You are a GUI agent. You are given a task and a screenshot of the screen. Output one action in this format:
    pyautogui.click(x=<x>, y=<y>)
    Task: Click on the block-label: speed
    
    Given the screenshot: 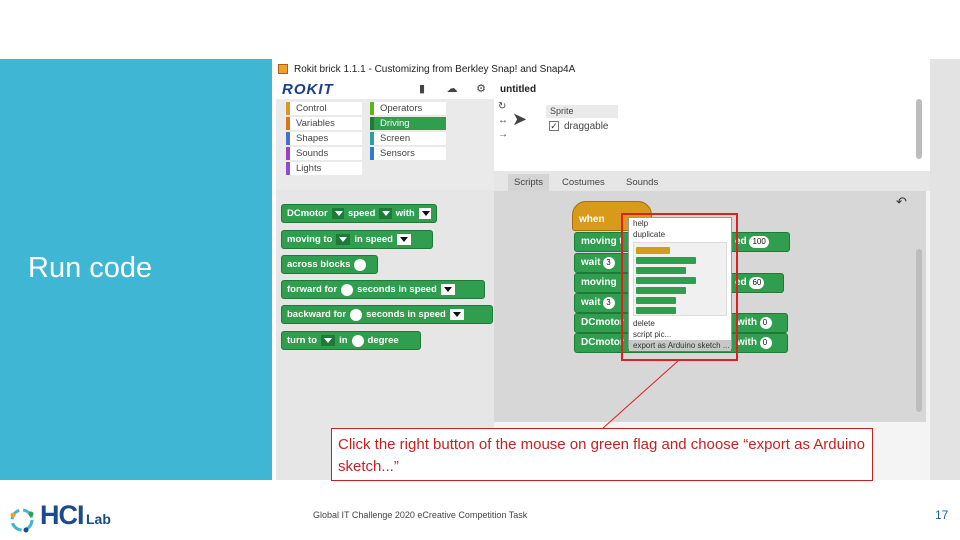 What is the action you would take?
    pyautogui.click(x=361, y=213)
    